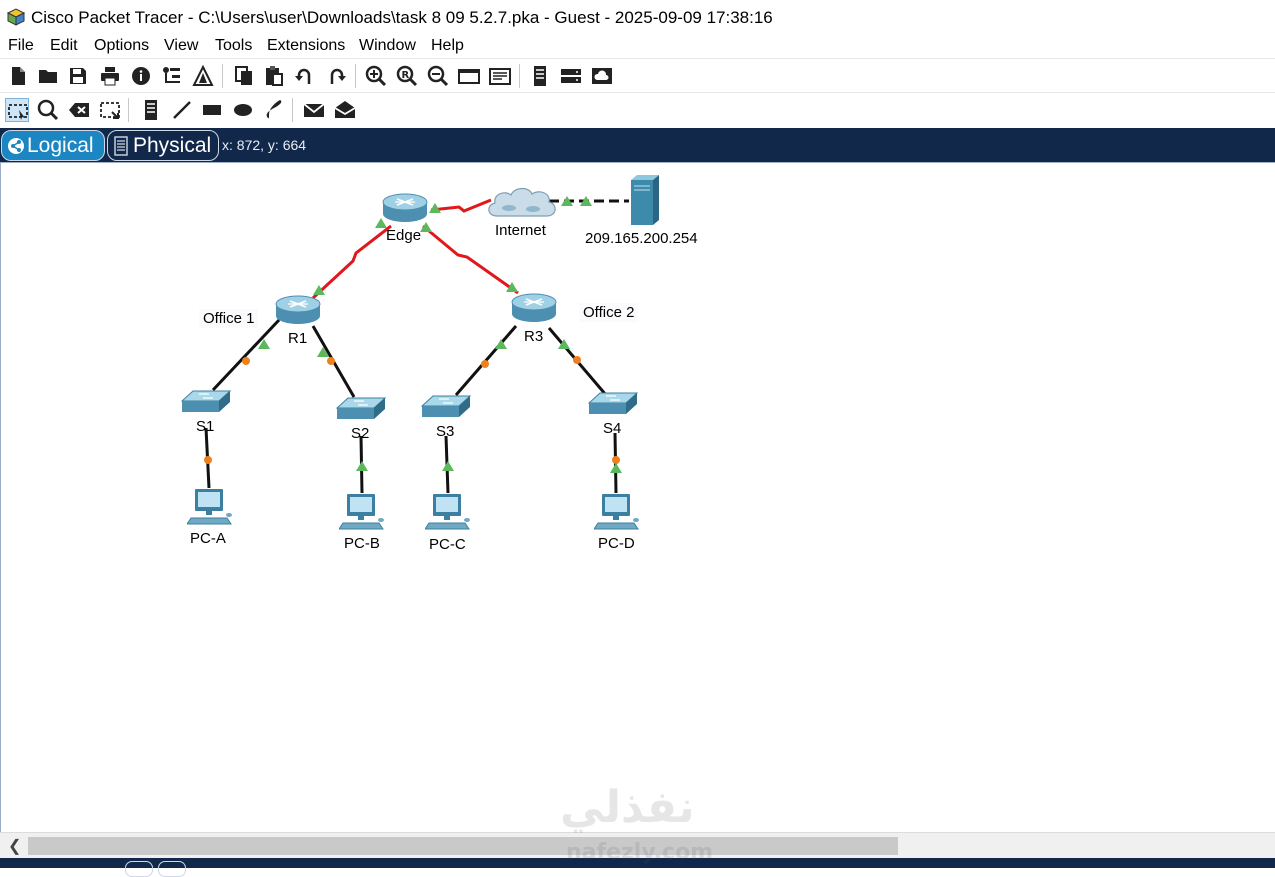 The width and height of the screenshot is (1275, 877). I want to click on tab-physical: Physical, so click(163, 145).